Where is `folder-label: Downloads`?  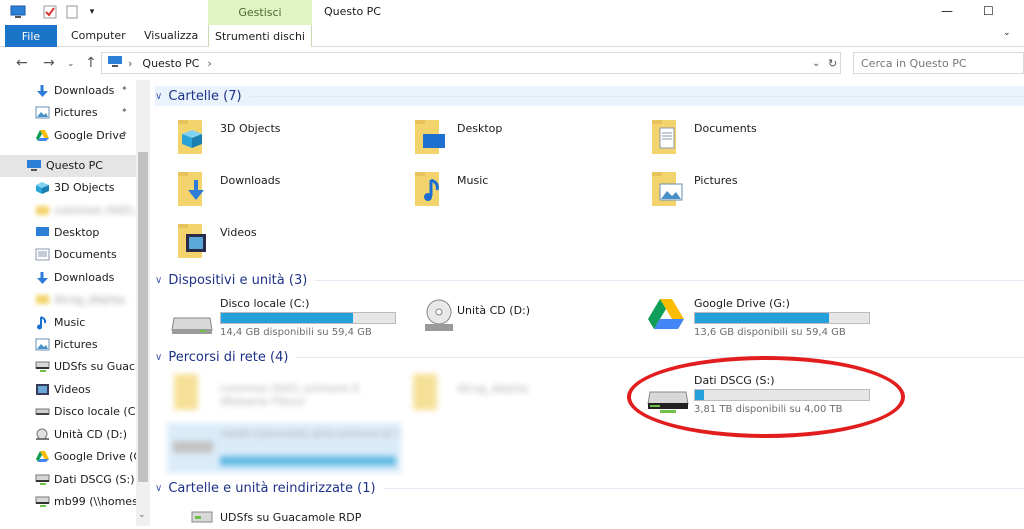 folder-label: Downloads is located at coordinates (250, 180).